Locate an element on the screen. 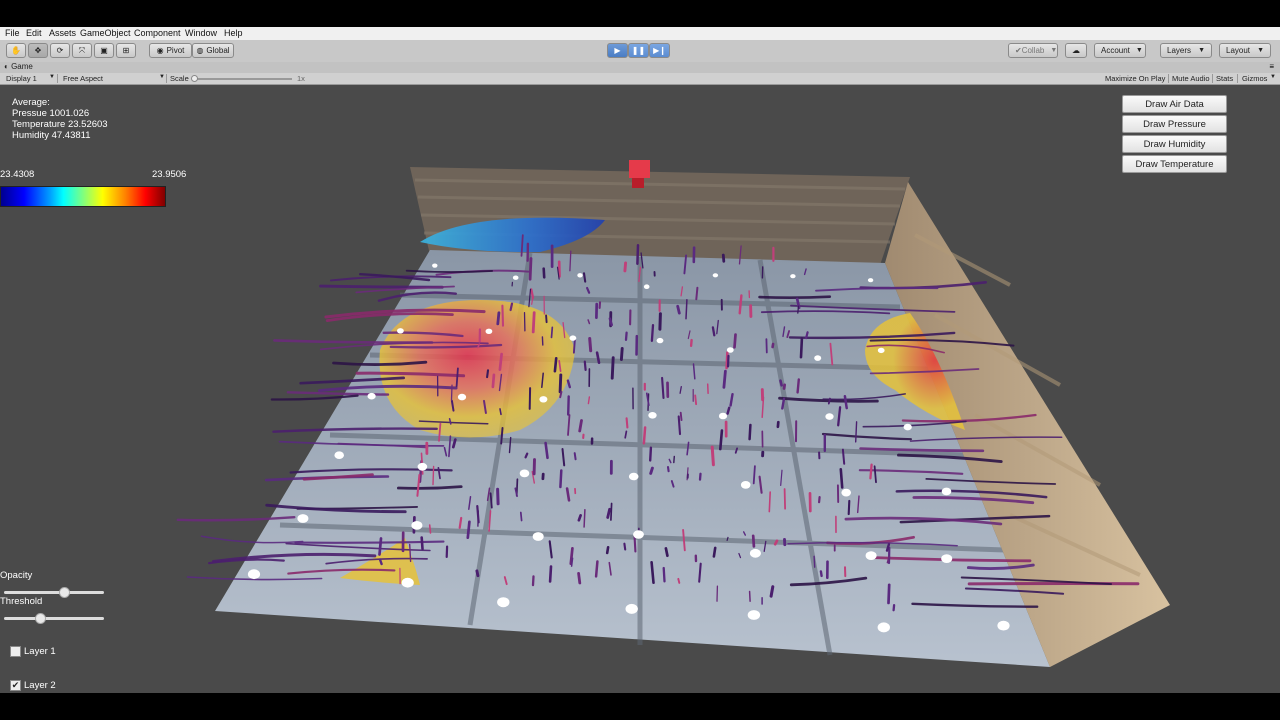 This screenshot has height=720, width=1280. draw-pressure-button: Draw Pressure is located at coordinates (1174, 124).